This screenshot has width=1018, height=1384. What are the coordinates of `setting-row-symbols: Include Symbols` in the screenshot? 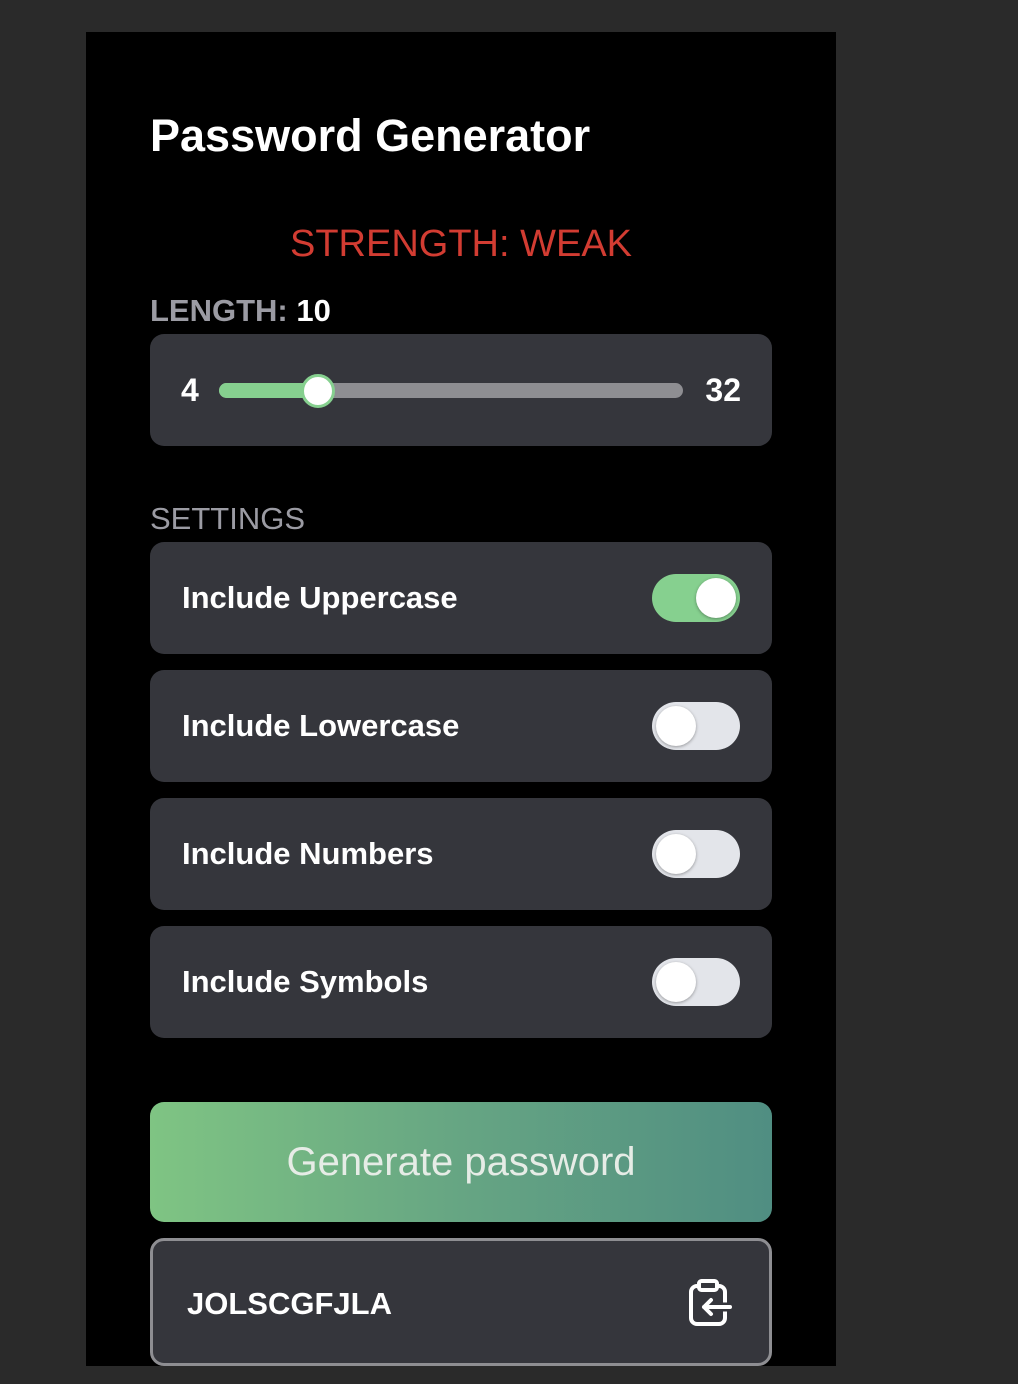 It's located at (461, 982).